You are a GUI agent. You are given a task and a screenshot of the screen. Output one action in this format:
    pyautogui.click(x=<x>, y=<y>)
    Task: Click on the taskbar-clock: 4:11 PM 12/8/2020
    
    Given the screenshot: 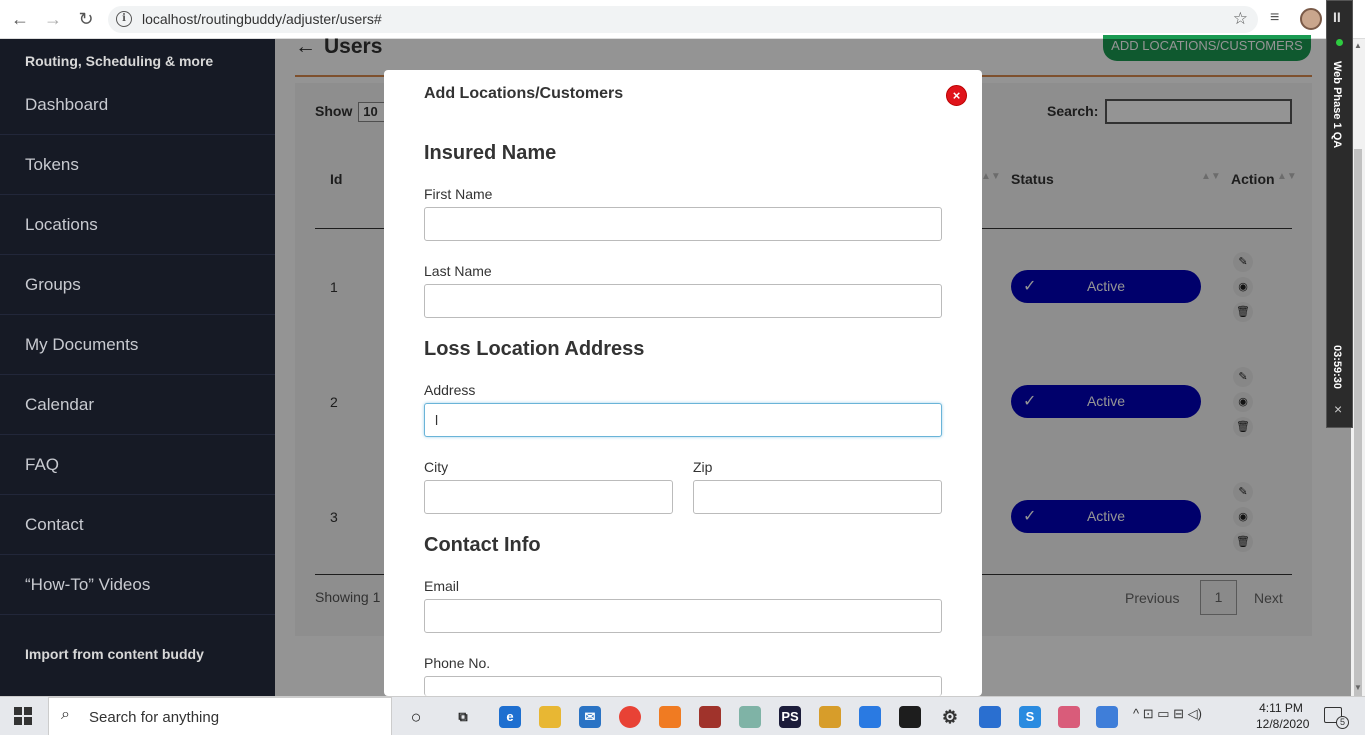 What is the action you would take?
    pyautogui.click(x=1283, y=716)
    